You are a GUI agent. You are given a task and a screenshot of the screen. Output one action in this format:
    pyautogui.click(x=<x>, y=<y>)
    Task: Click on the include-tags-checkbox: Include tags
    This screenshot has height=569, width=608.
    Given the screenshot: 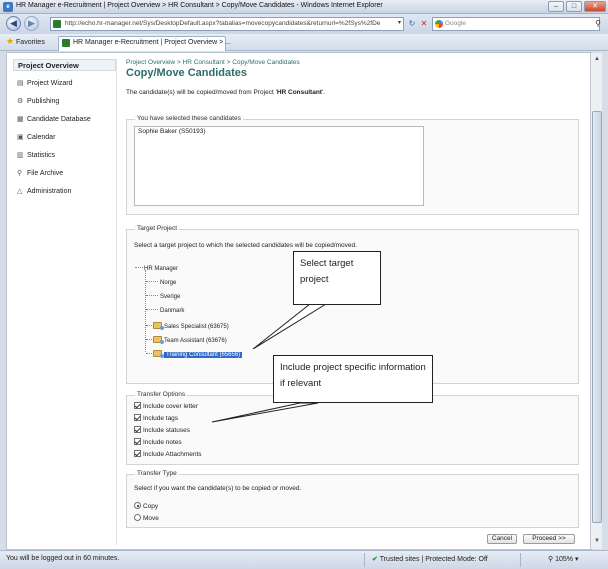 What is the action you would take?
    pyautogui.click(x=156, y=418)
    